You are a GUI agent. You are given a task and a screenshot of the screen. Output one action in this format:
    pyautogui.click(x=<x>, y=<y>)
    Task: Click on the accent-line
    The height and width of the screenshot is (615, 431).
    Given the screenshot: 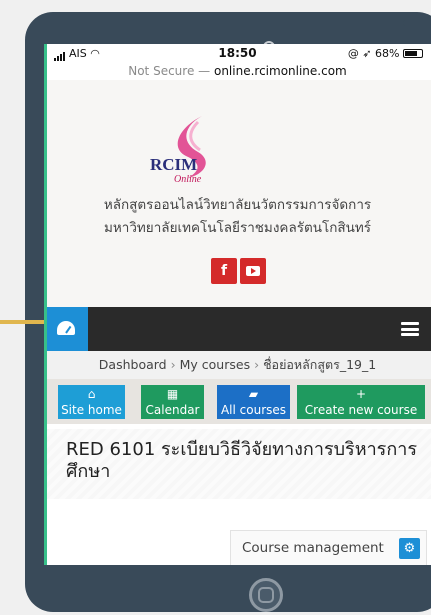 What is the action you would take?
    pyautogui.click(x=23, y=322)
    